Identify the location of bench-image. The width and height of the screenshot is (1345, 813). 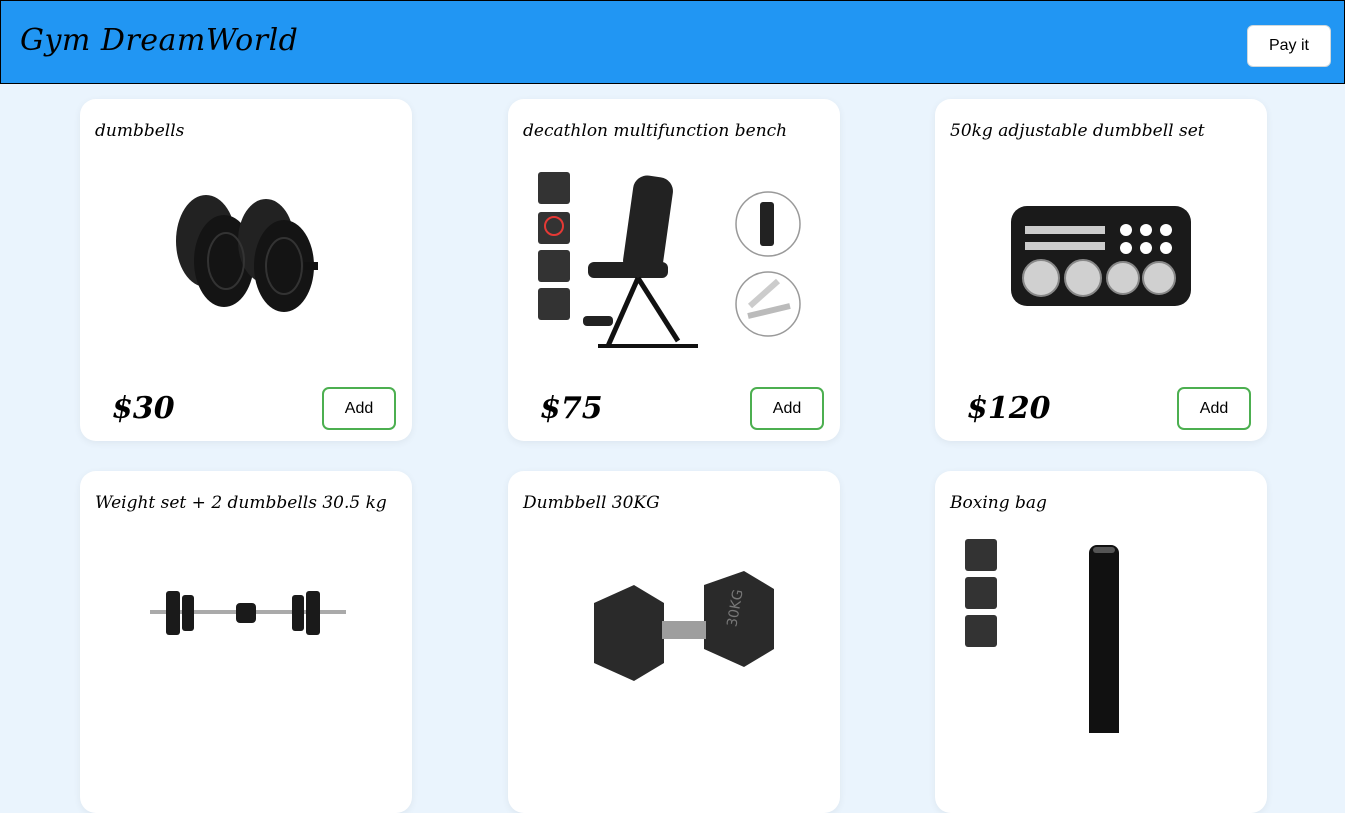
(678, 261).